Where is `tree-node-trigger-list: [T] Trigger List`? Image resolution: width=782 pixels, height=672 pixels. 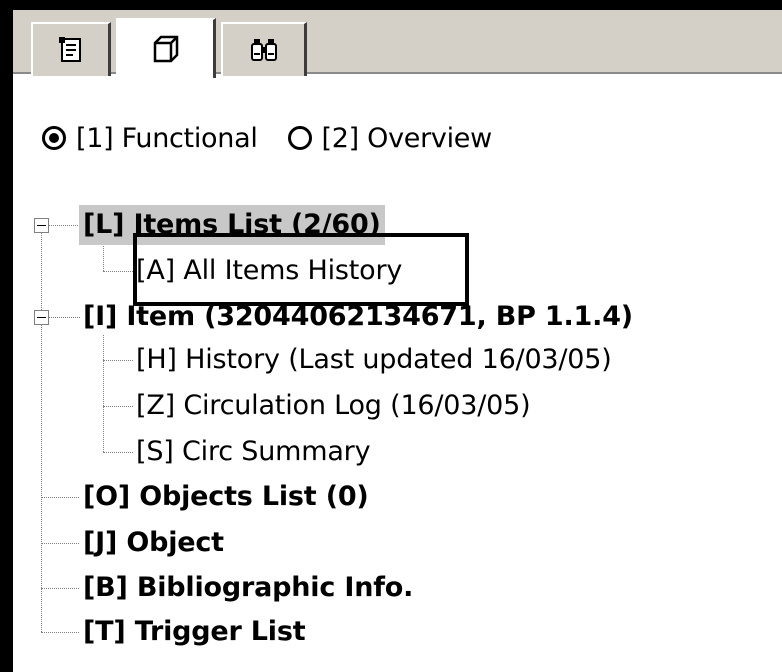 tree-node-trigger-list: [T] Trigger List is located at coordinates (194, 632).